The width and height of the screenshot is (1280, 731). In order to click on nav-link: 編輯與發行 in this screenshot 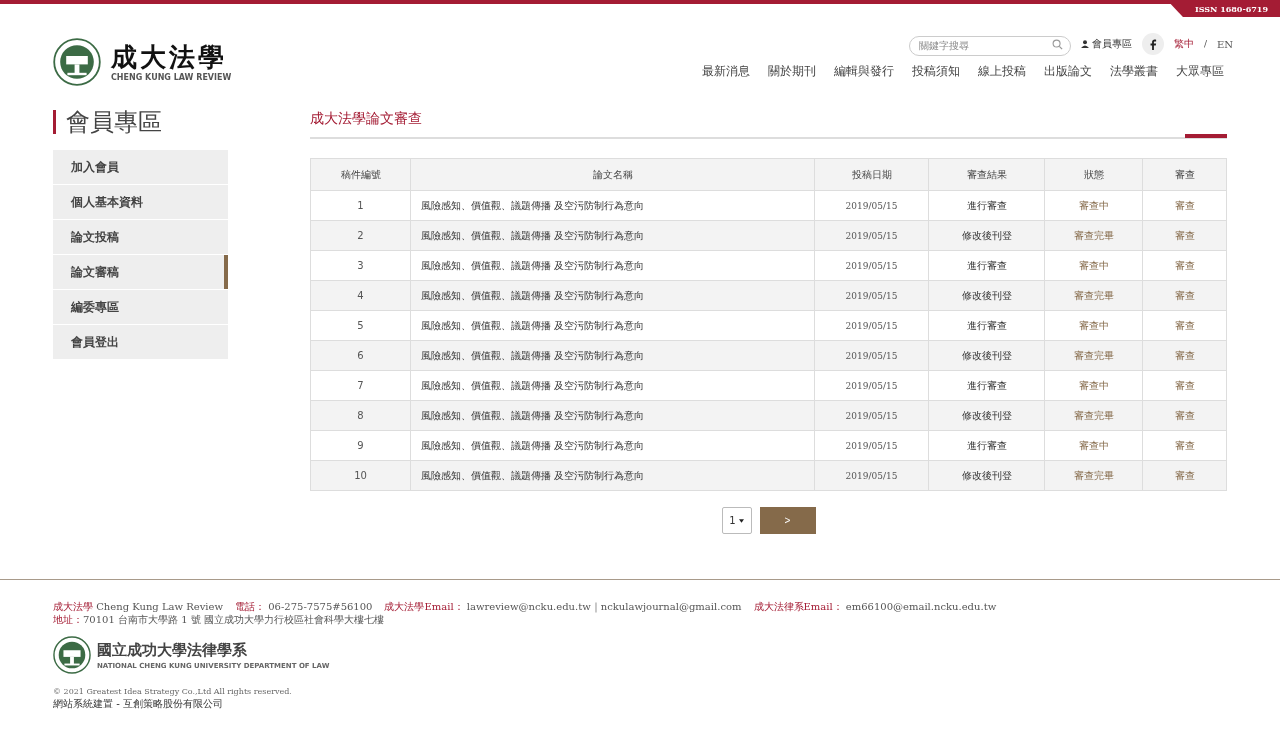, I will do `click(864, 71)`.